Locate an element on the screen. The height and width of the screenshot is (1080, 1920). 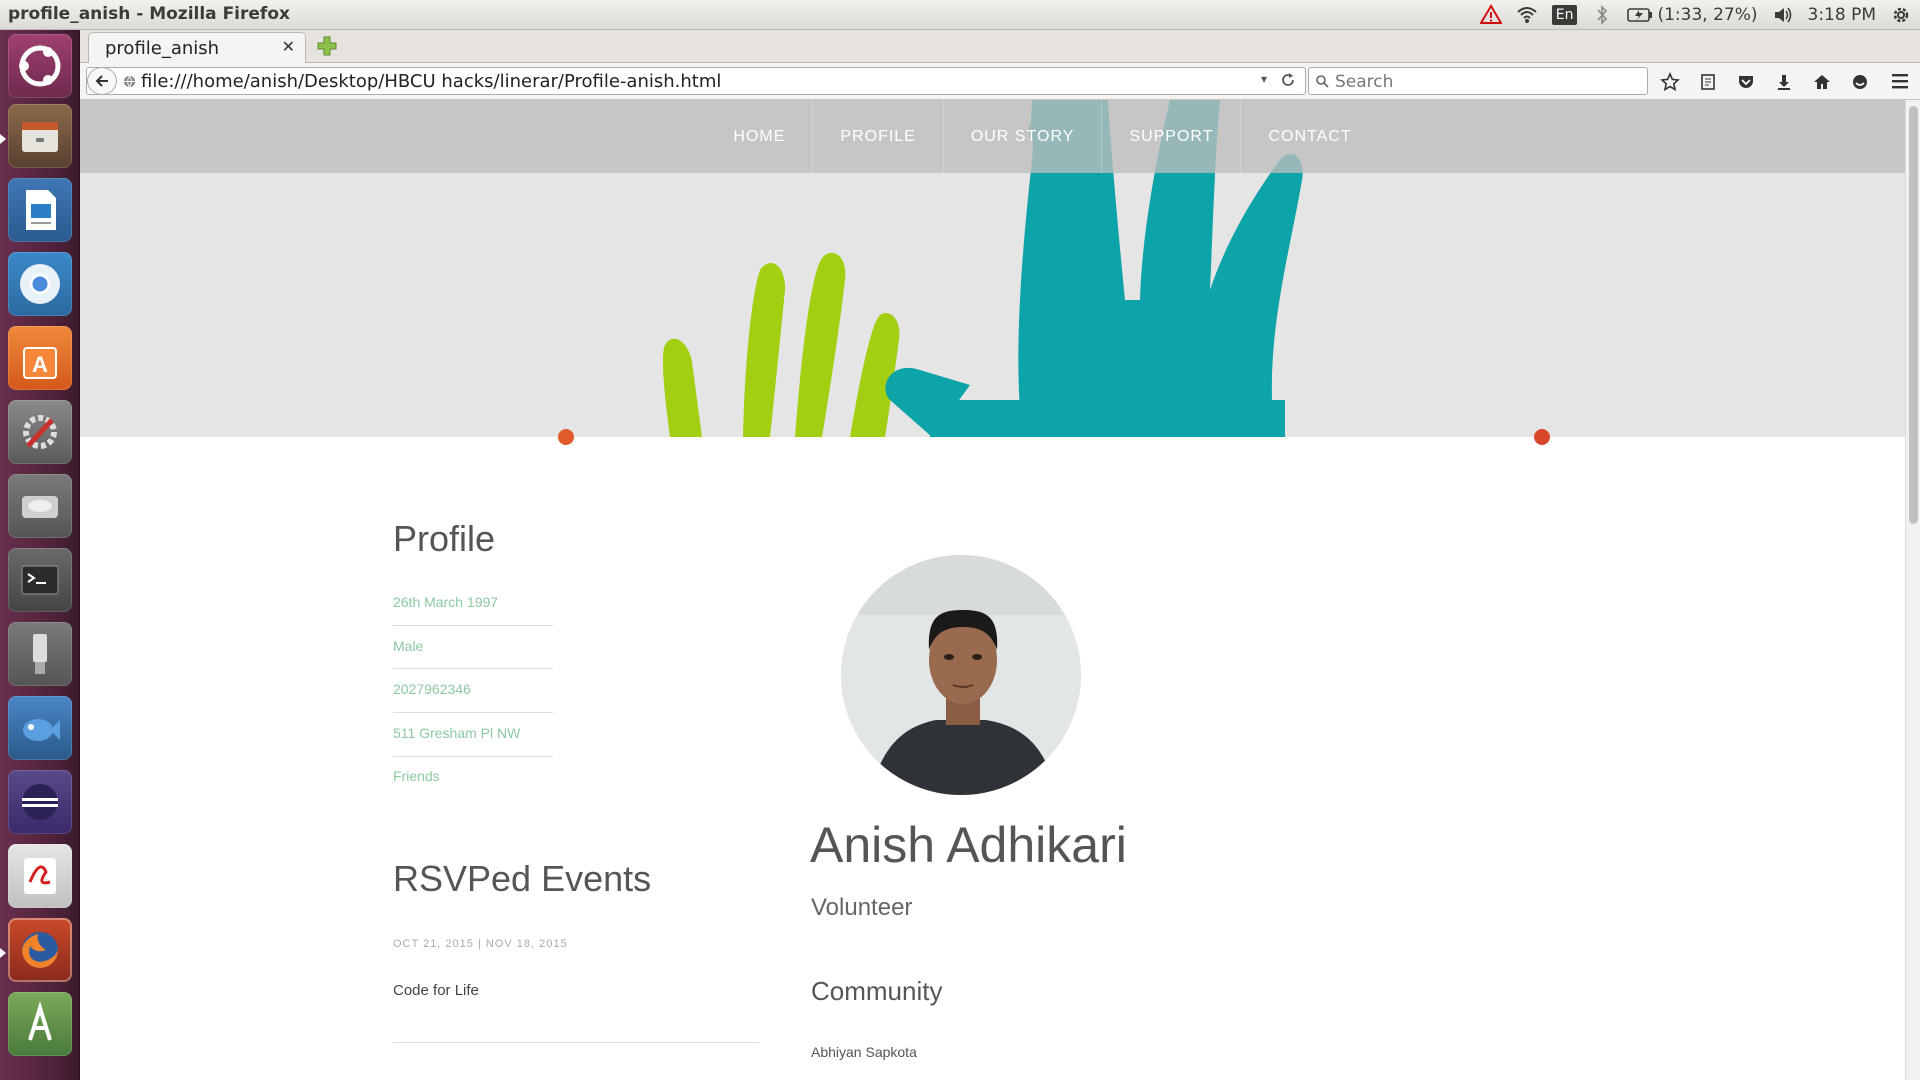
downloads-icon is located at coordinates (1784, 82).